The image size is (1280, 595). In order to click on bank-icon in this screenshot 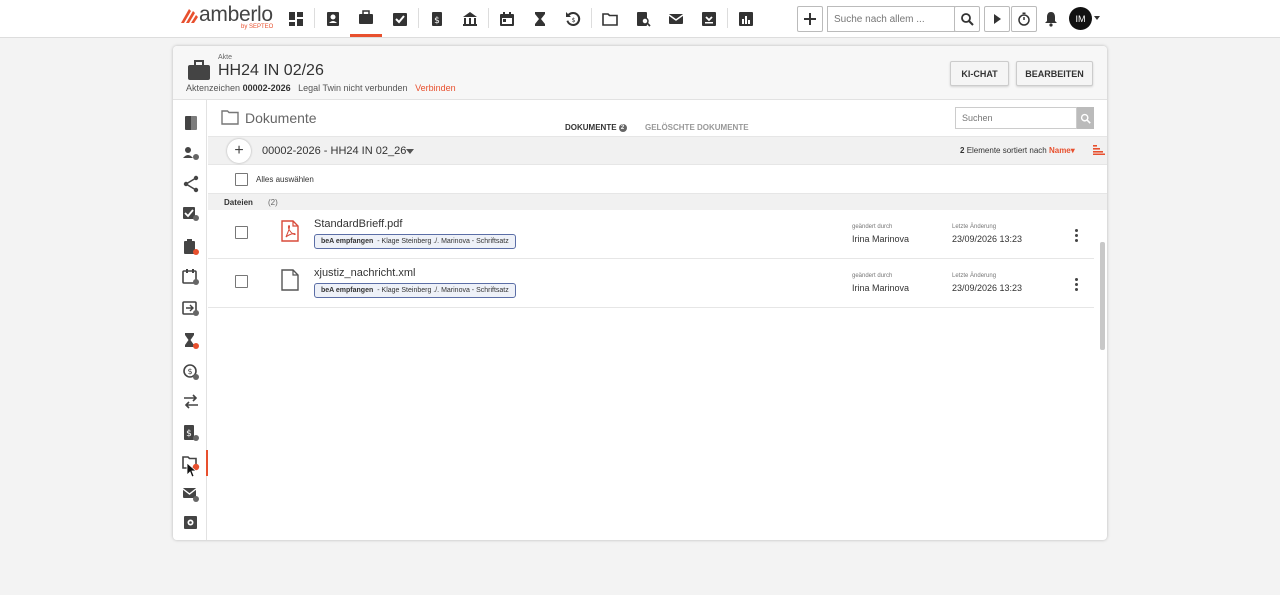, I will do `click(470, 18)`.